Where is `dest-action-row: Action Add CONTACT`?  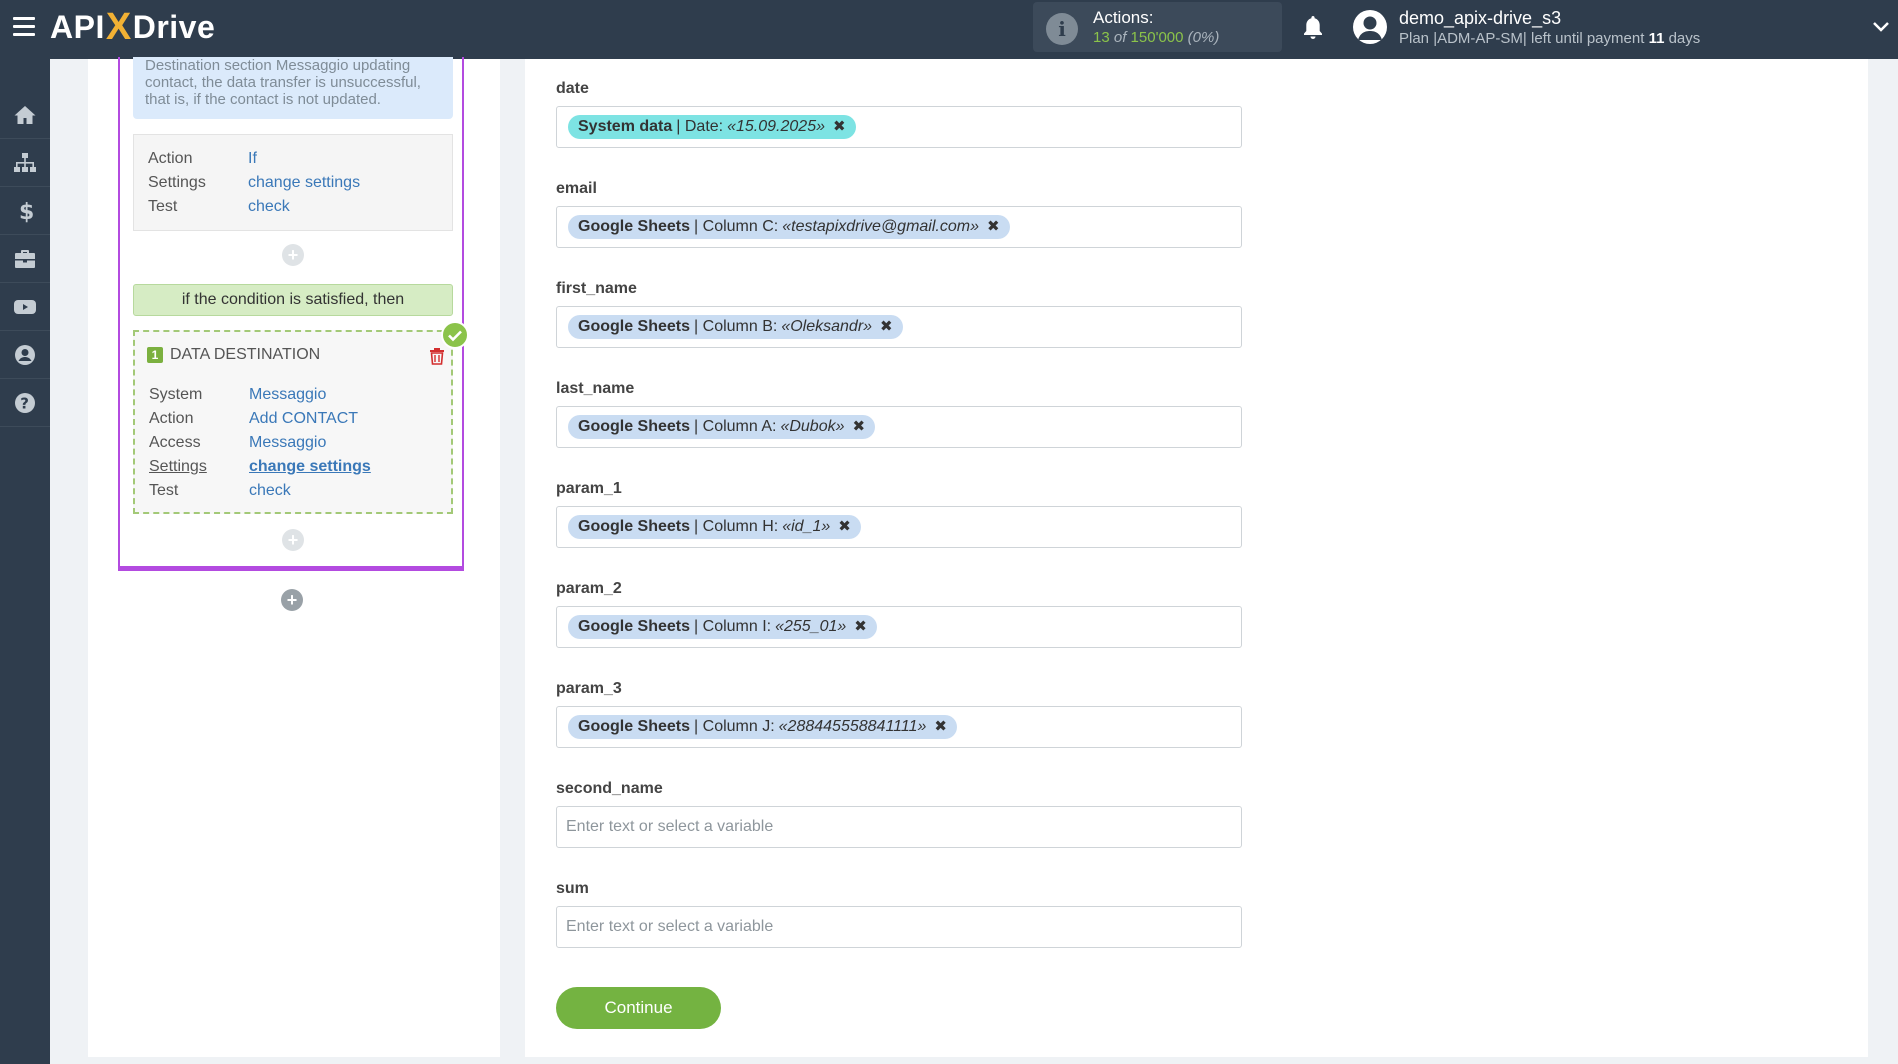
dest-action-row: Action Add CONTACT is located at coordinates (254, 418).